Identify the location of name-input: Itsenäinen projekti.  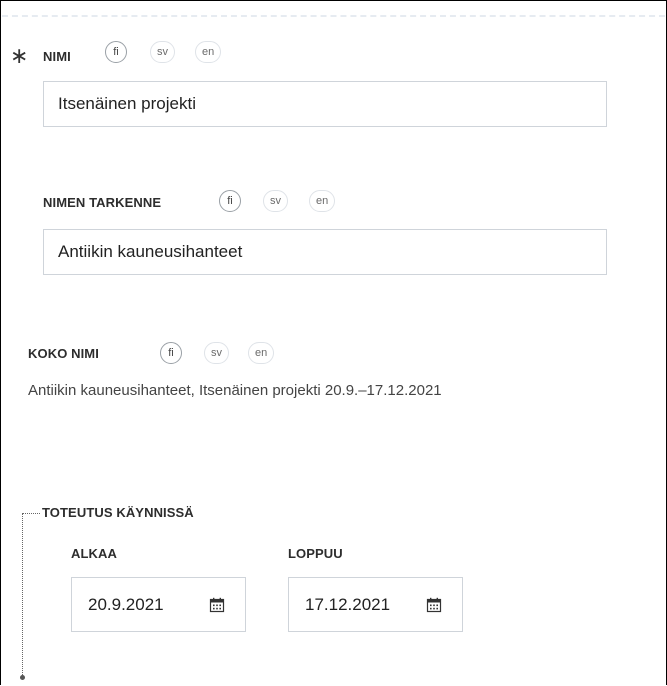
(325, 104).